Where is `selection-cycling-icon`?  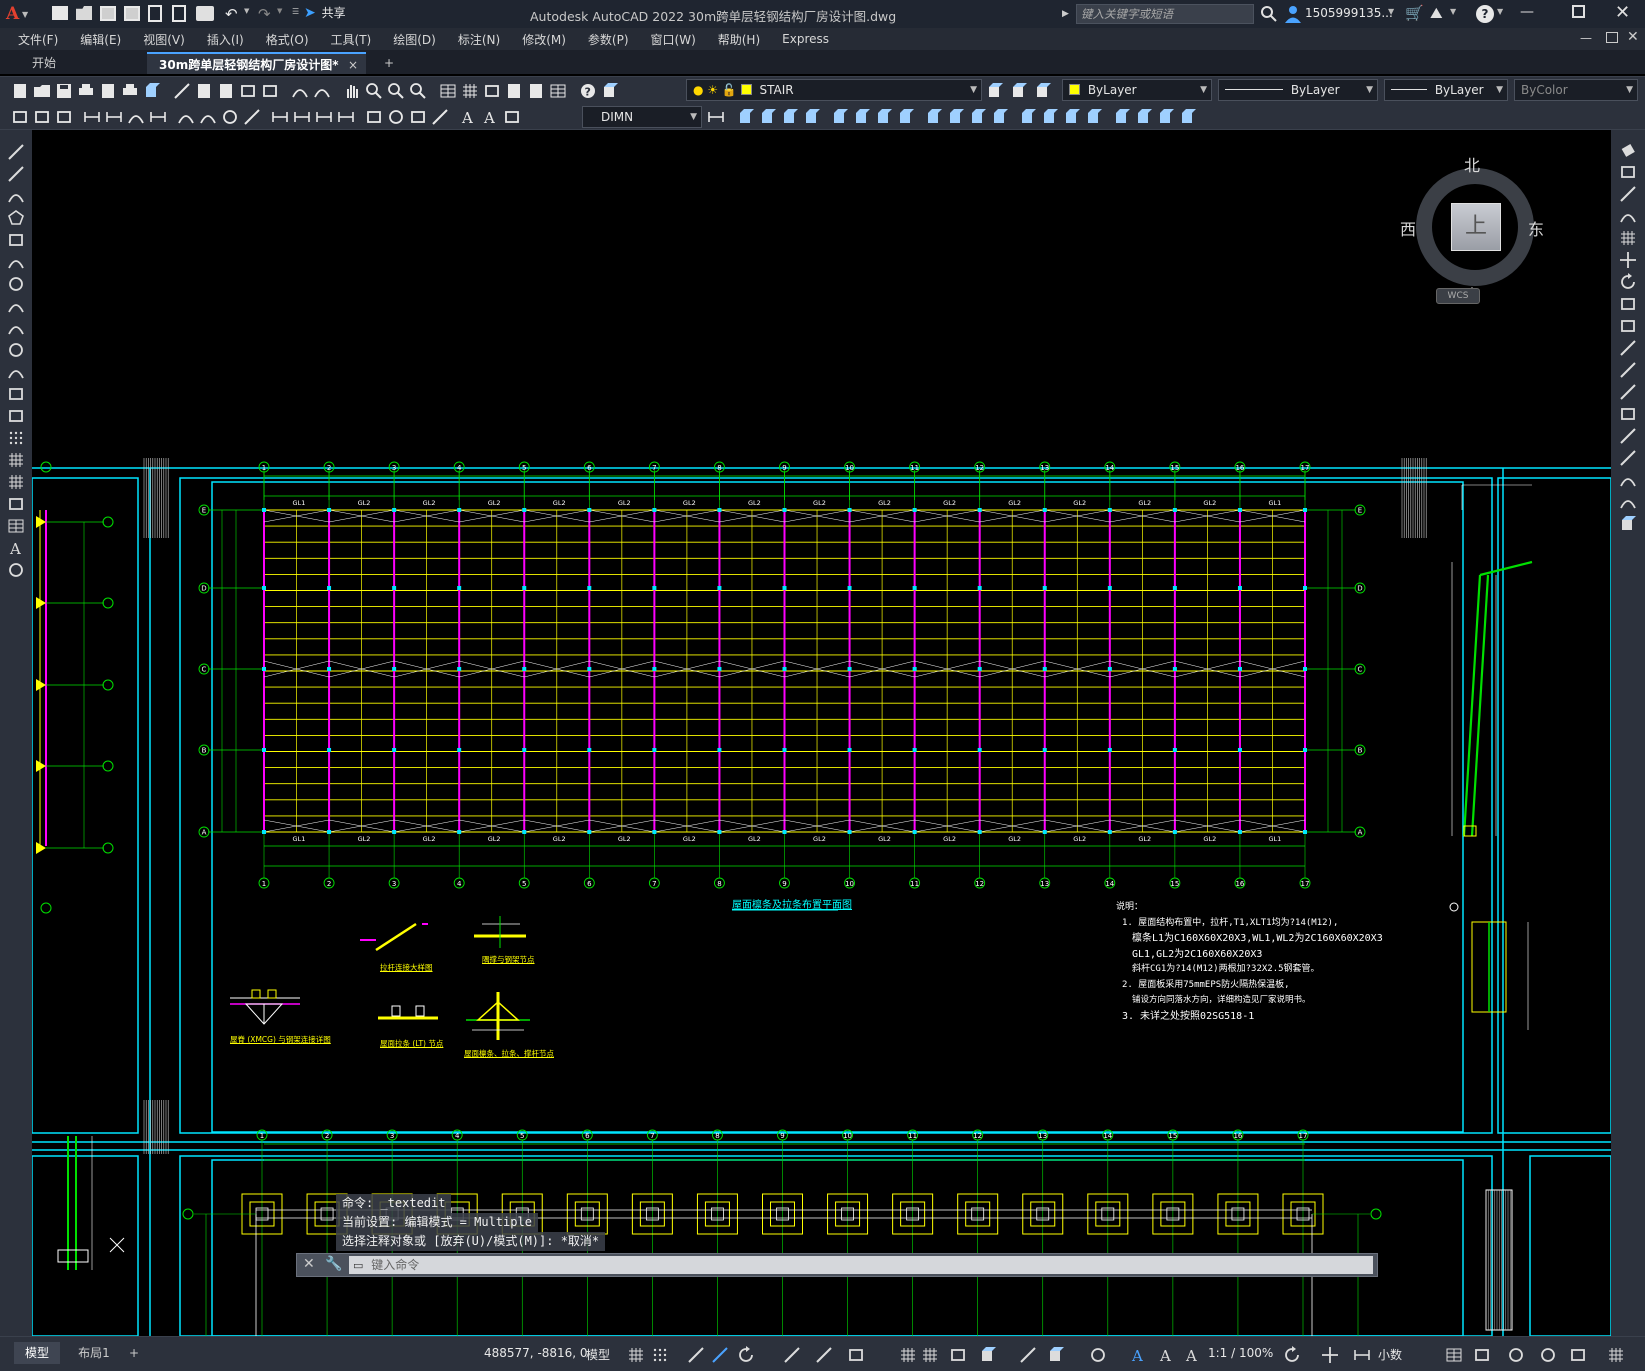 selection-cycling-icon is located at coordinates (958, 1355).